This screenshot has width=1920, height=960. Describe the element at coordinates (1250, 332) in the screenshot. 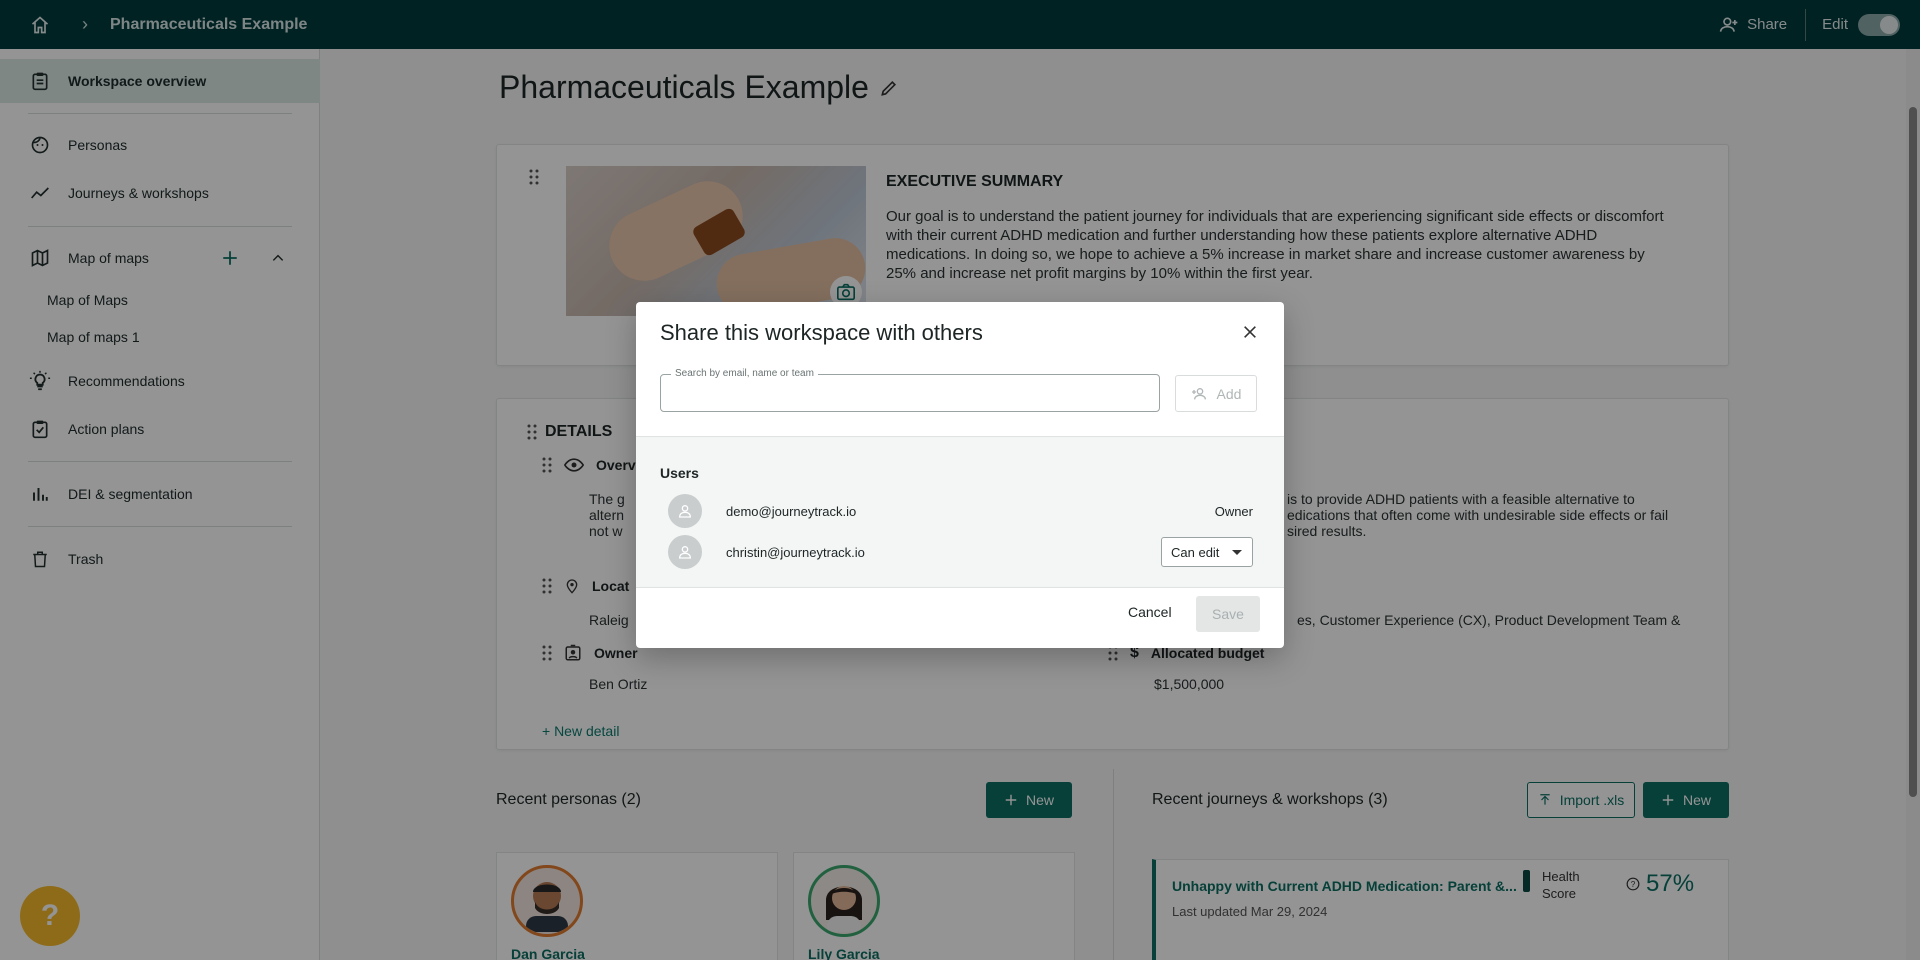

I see `close-icon` at that location.